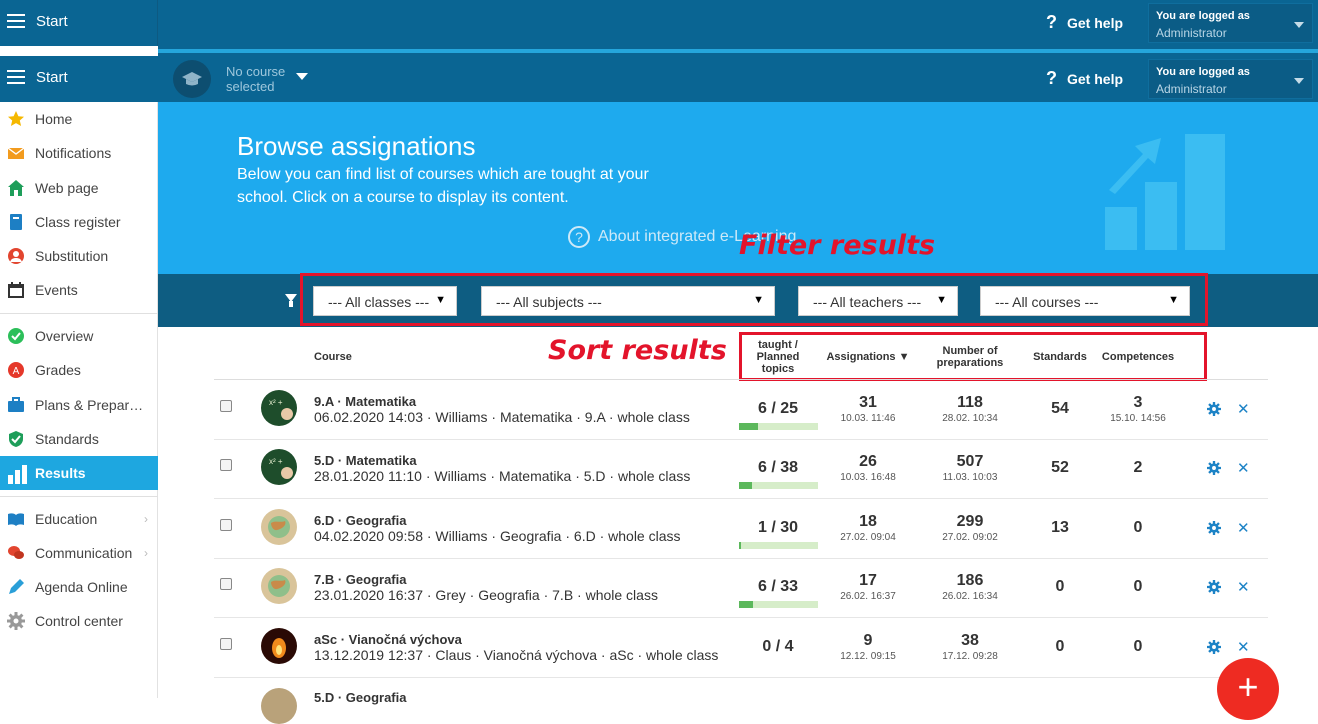 This screenshot has height=724, width=1318. What do you see at coordinates (1203, 72) in the screenshot?
I see `user-label: You are logged as` at bounding box center [1203, 72].